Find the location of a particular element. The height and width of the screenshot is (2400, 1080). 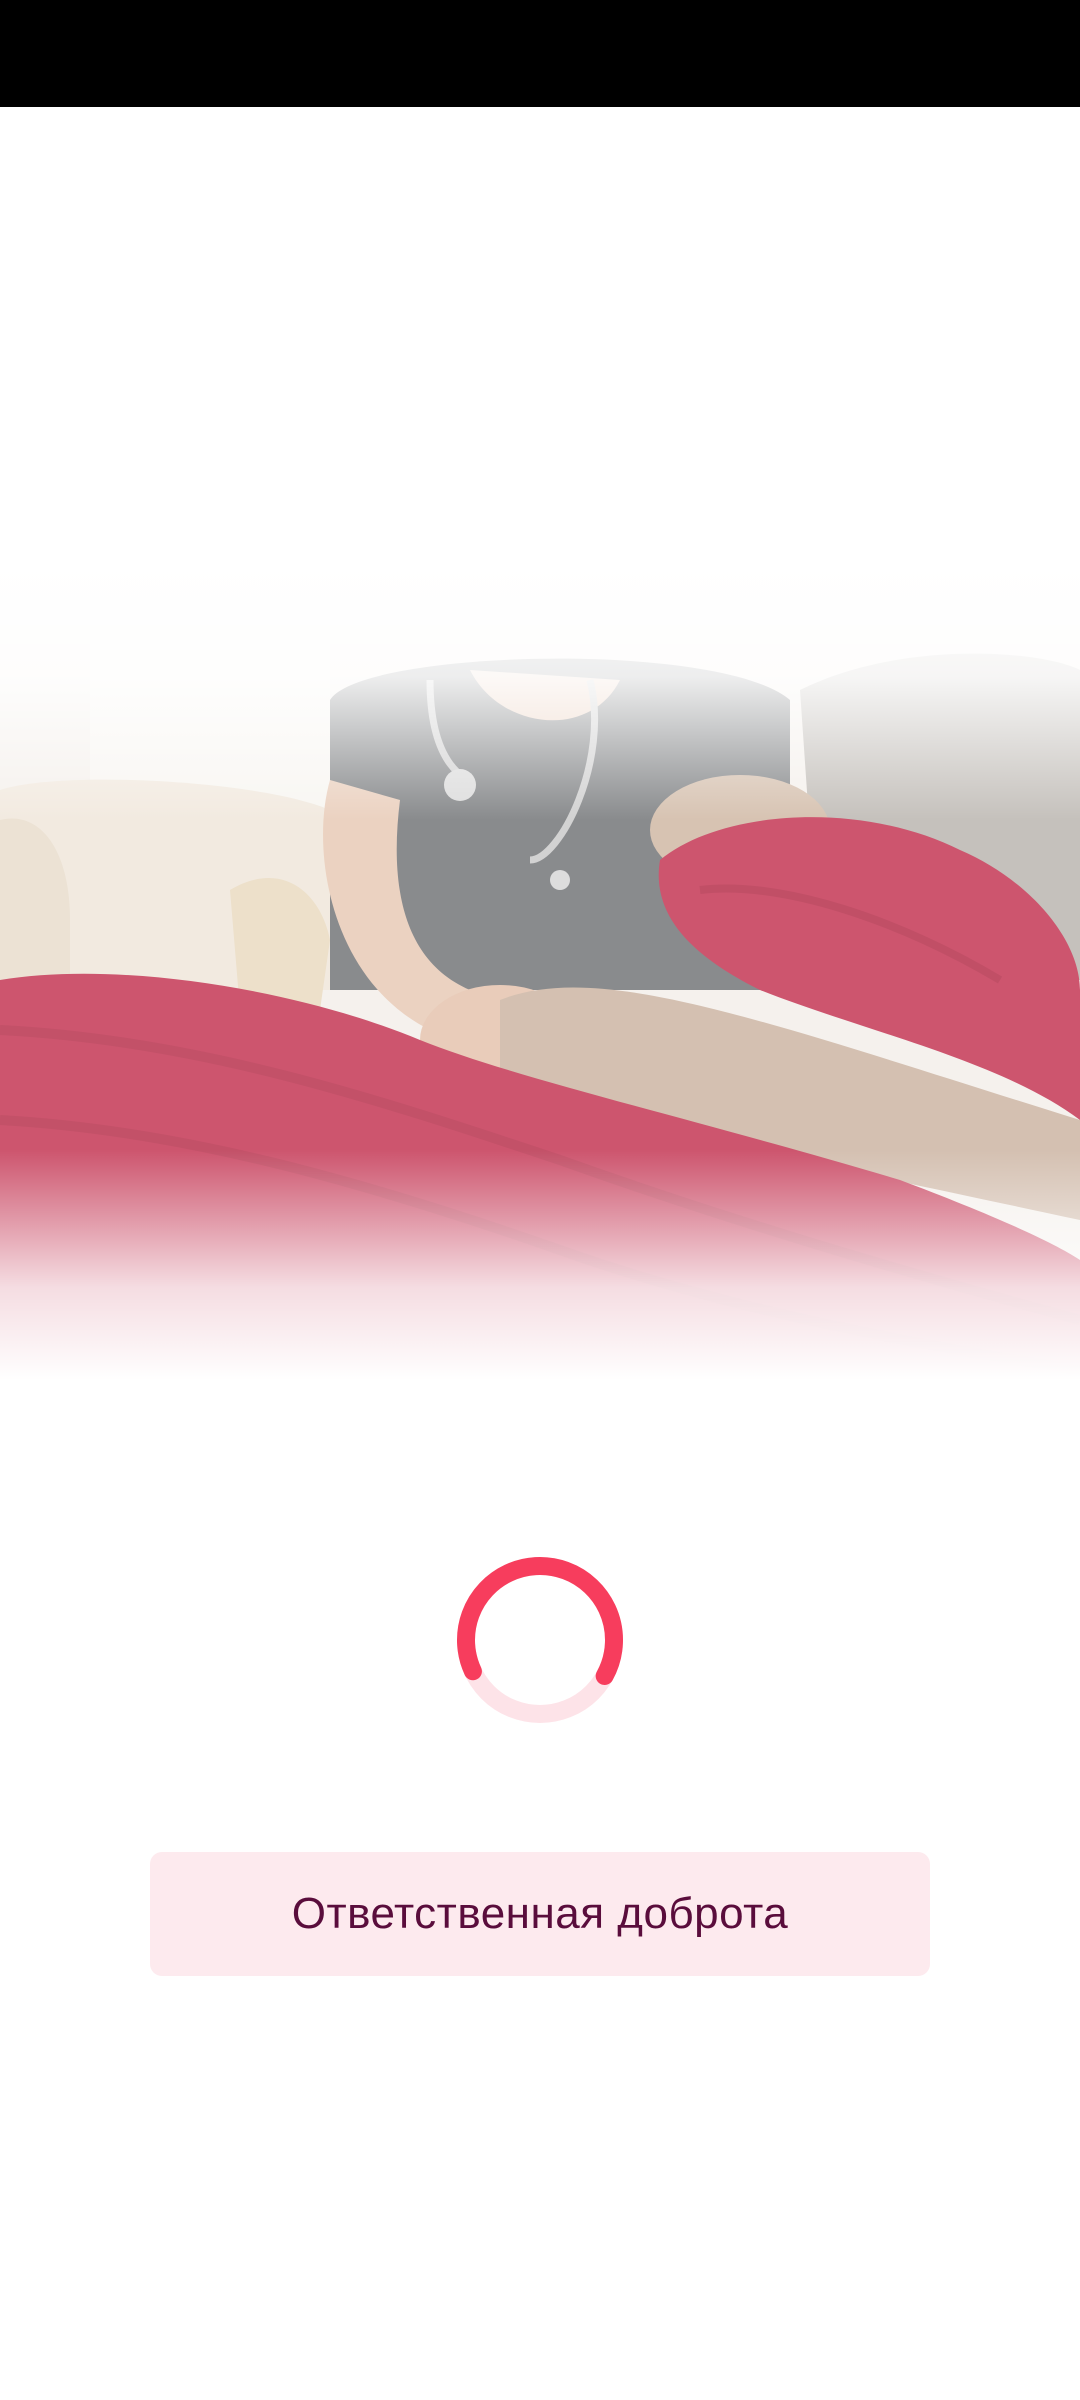

tagline-text: Ответственная доброта is located at coordinates (540, 1913).